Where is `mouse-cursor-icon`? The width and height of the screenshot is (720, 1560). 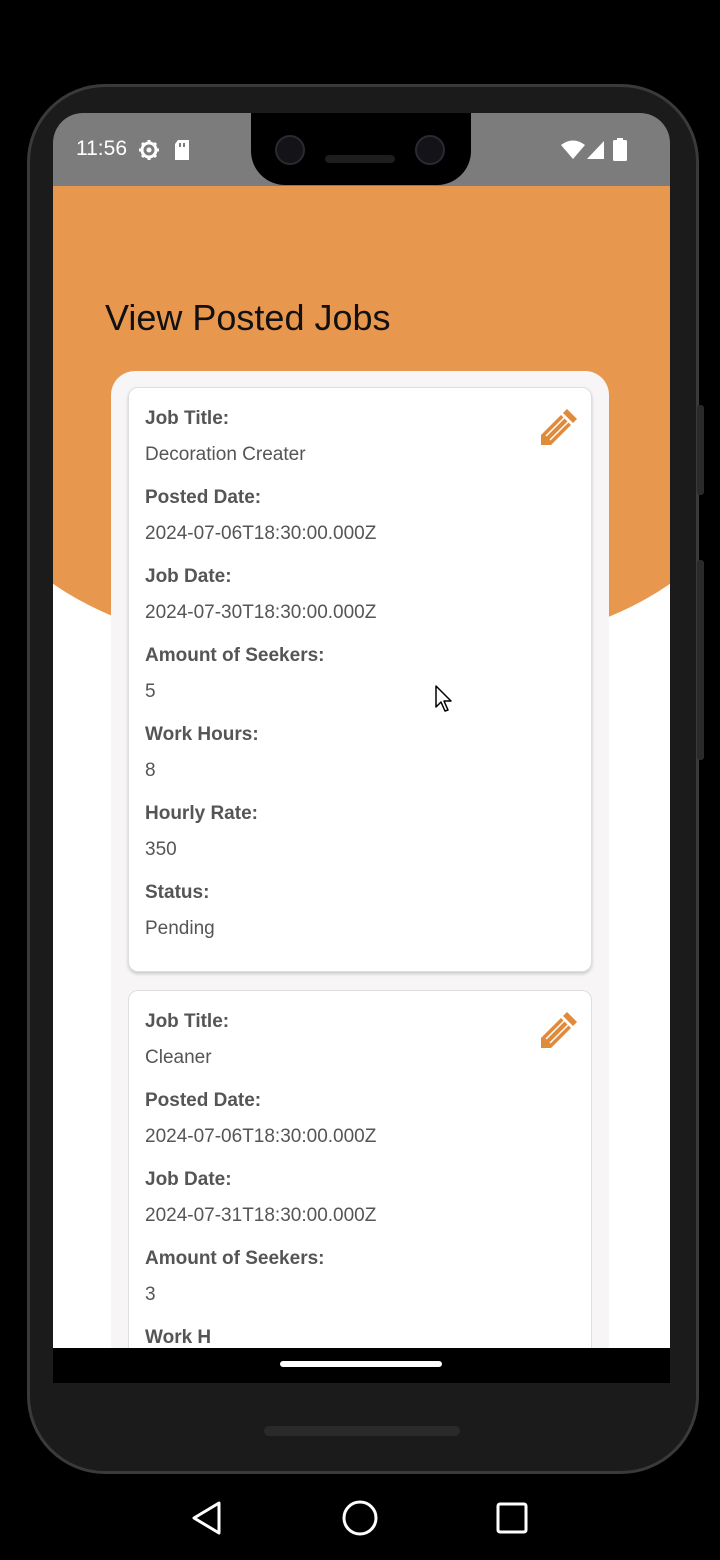 mouse-cursor-icon is located at coordinates (443, 698).